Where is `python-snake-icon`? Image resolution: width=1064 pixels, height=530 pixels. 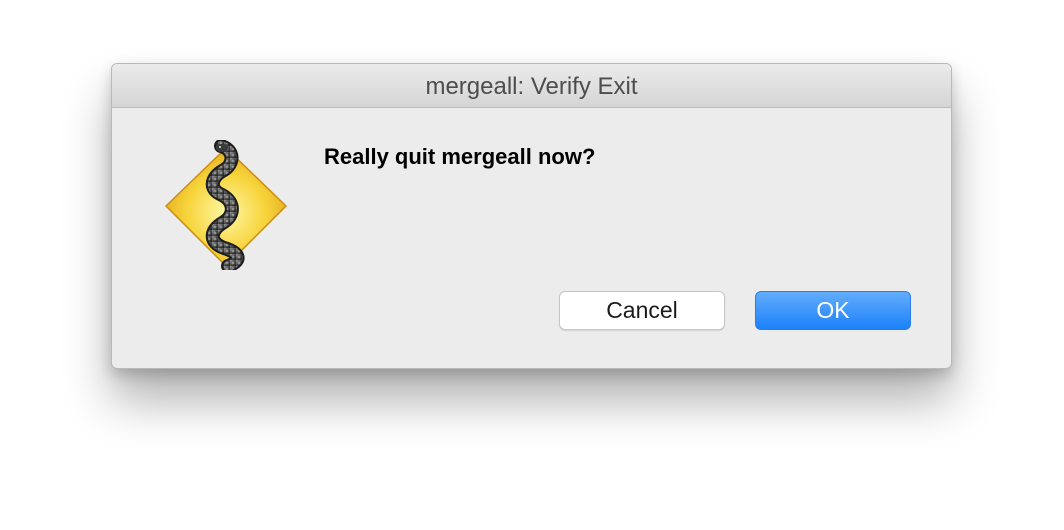 python-snake-icon is located at coordinates (226, 205).